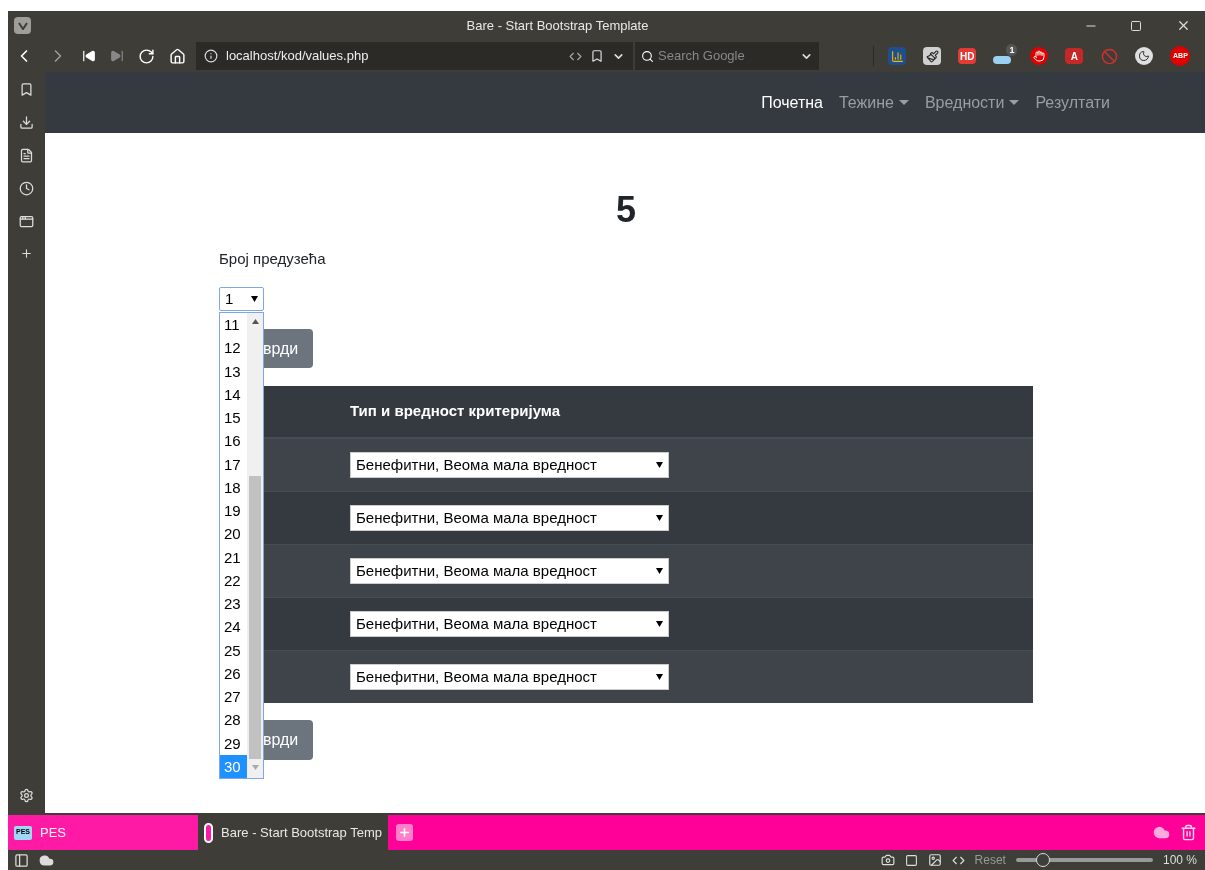 The width and height of the screenshot is (1205, 870). What do you see at coordinates (298, 56) in the screenshot?
I see `url-text: localhost/kod/values.php` at bounding box center [298, 56].